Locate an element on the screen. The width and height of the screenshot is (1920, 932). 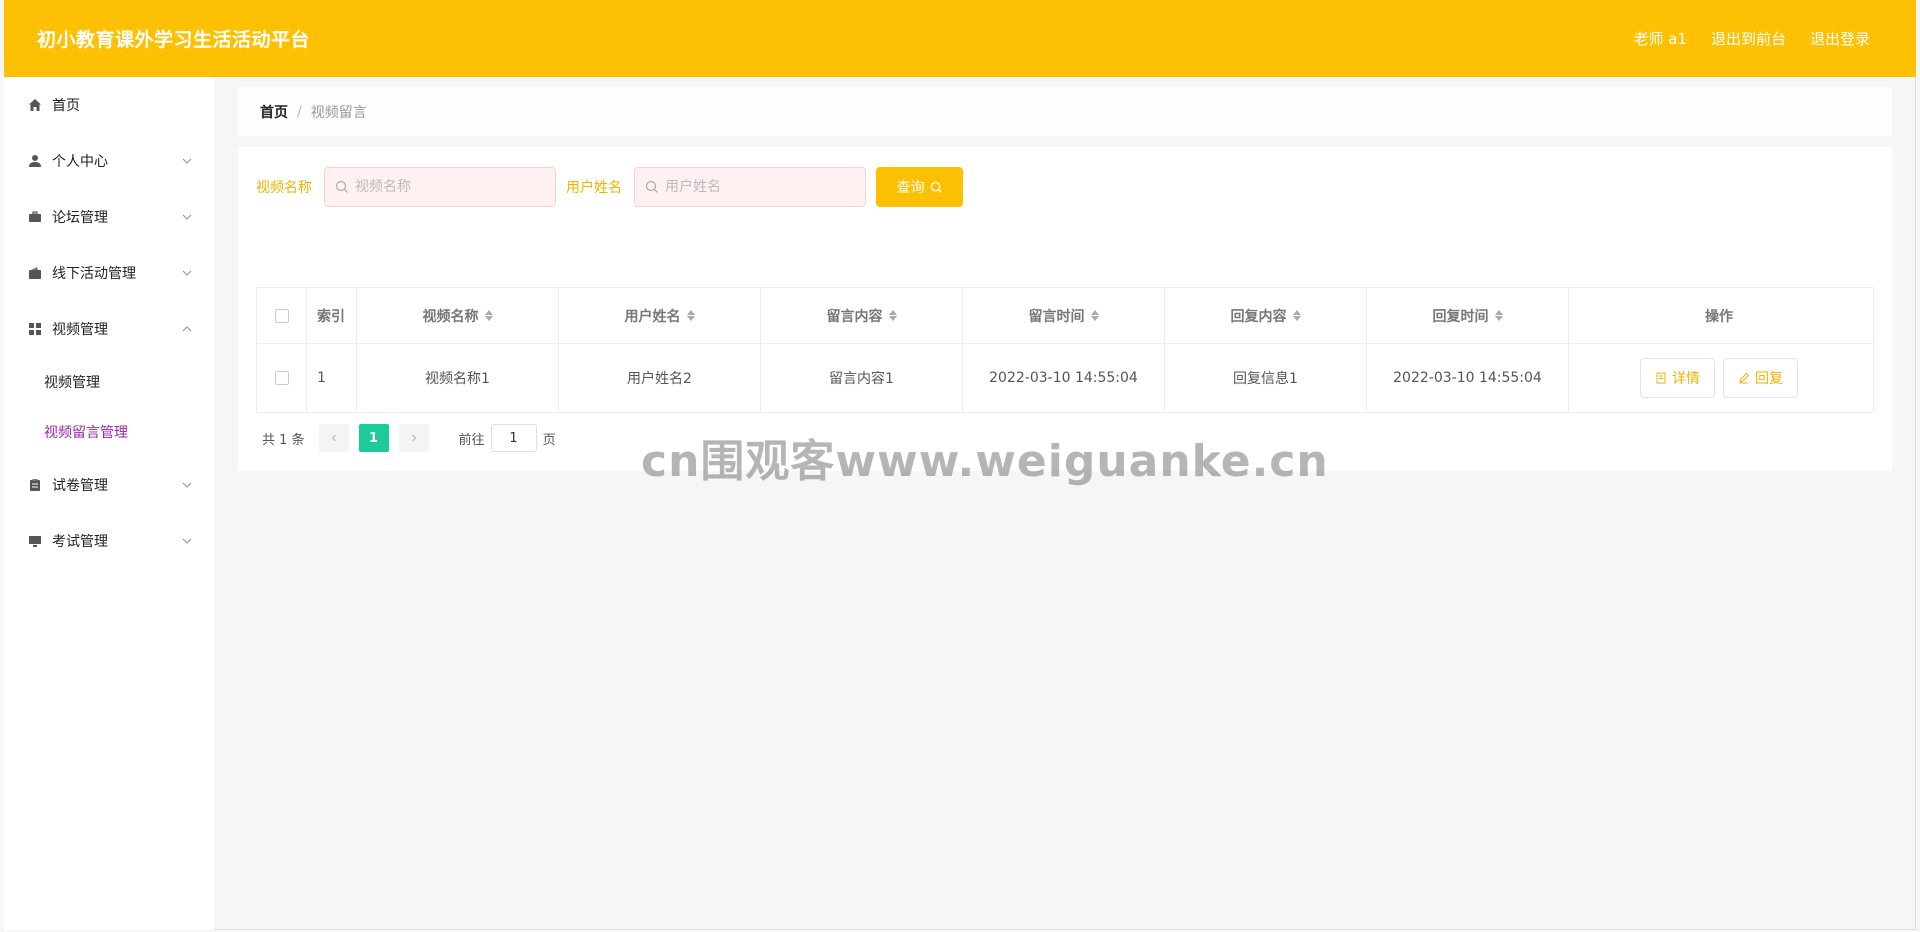
sidebar-item-paper: 试卷管理 is located at coordinates (109, 485).